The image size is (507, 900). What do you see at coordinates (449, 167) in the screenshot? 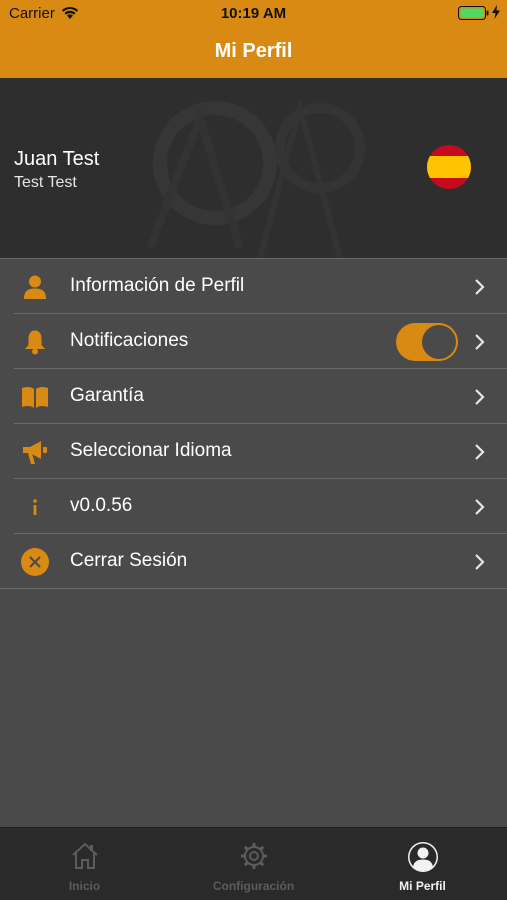
I see `spain-flag-icon` at bounding box center [449, 167].